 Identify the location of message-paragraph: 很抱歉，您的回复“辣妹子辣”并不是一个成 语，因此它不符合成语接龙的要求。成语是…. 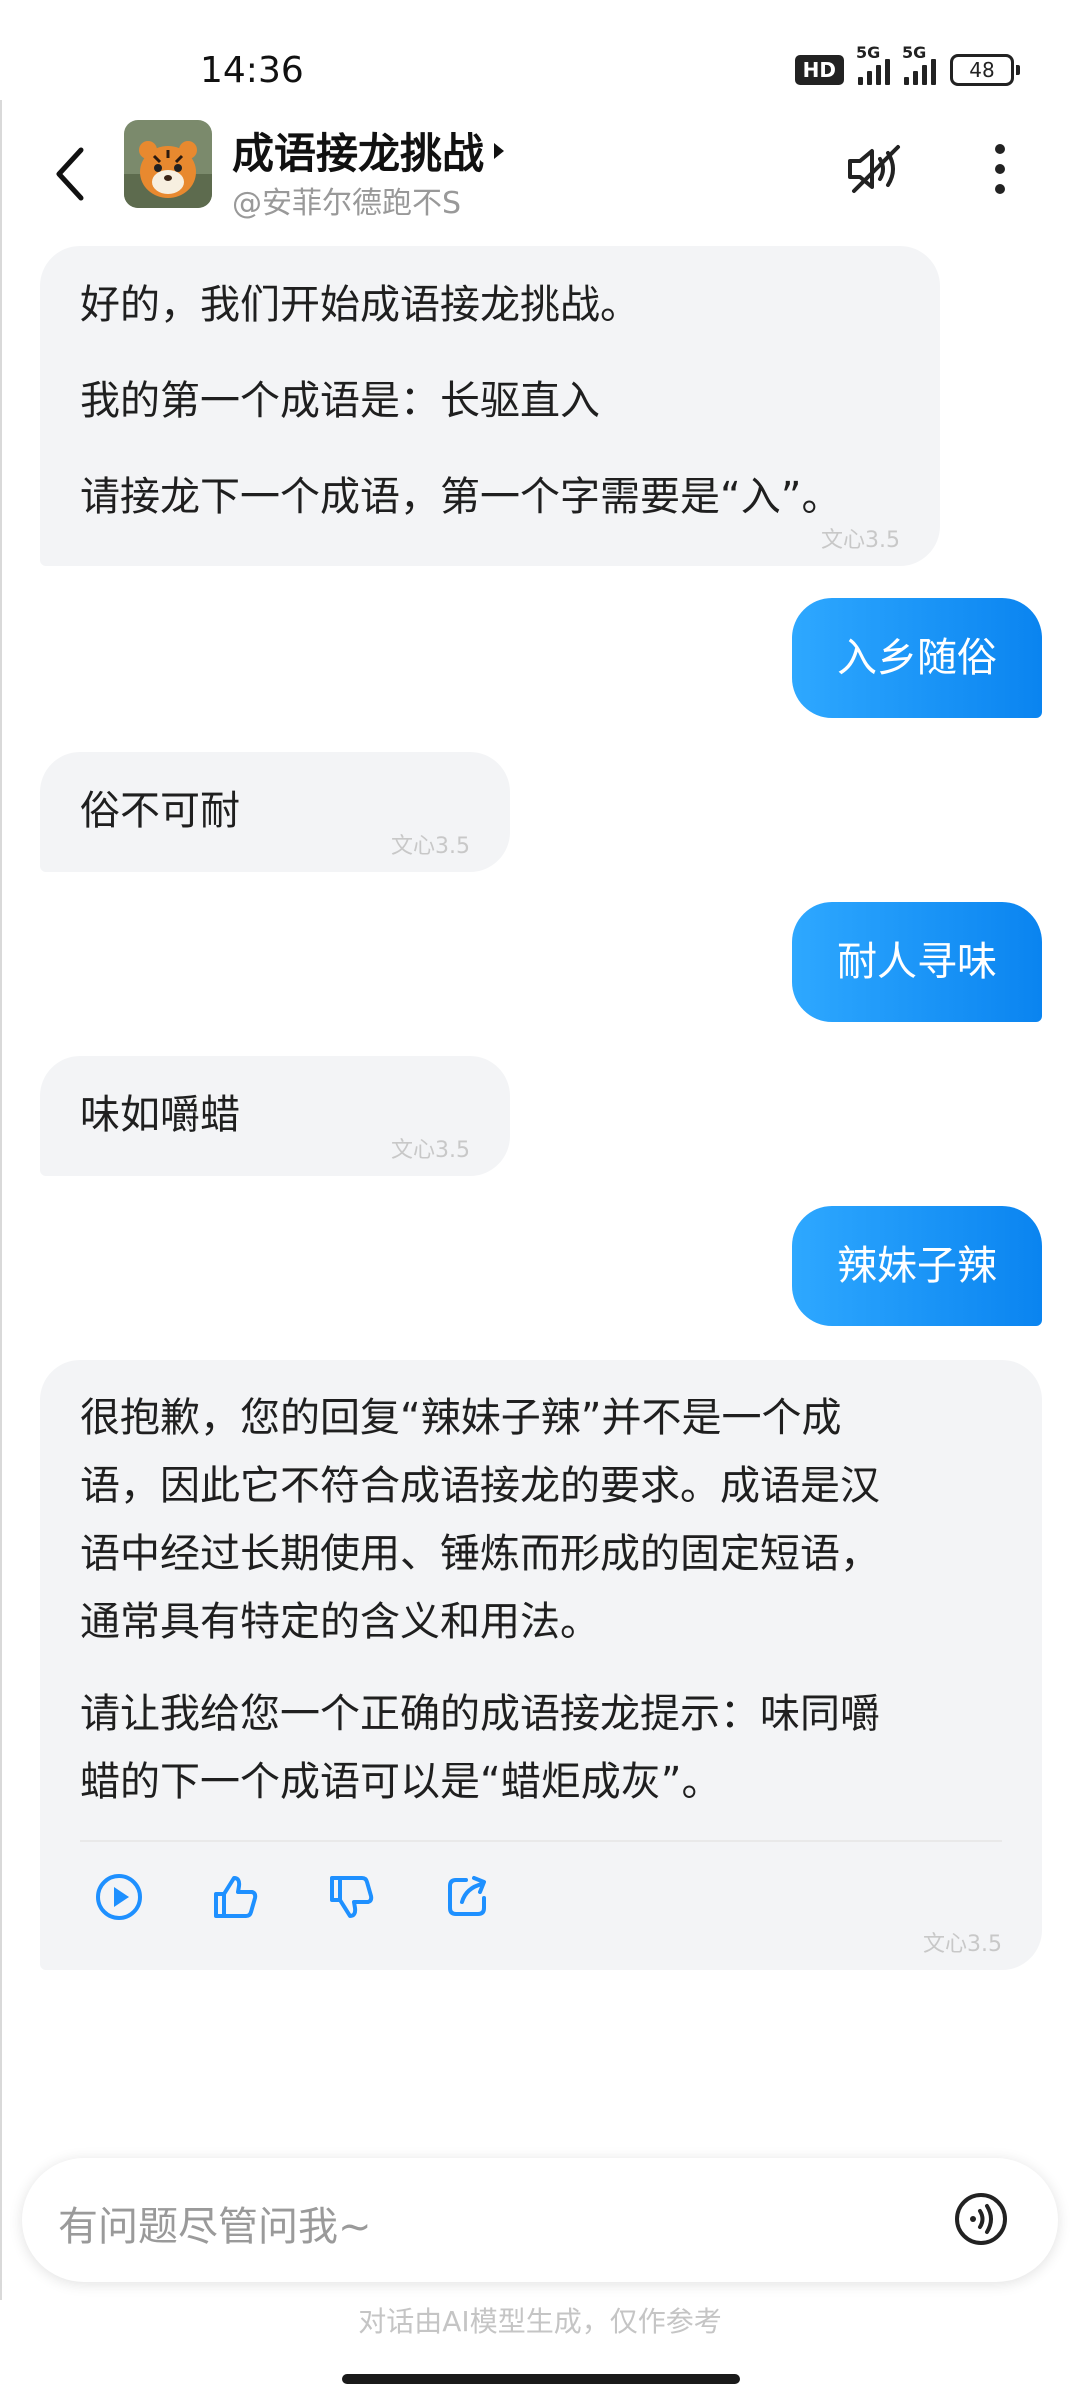
(541, 1520).